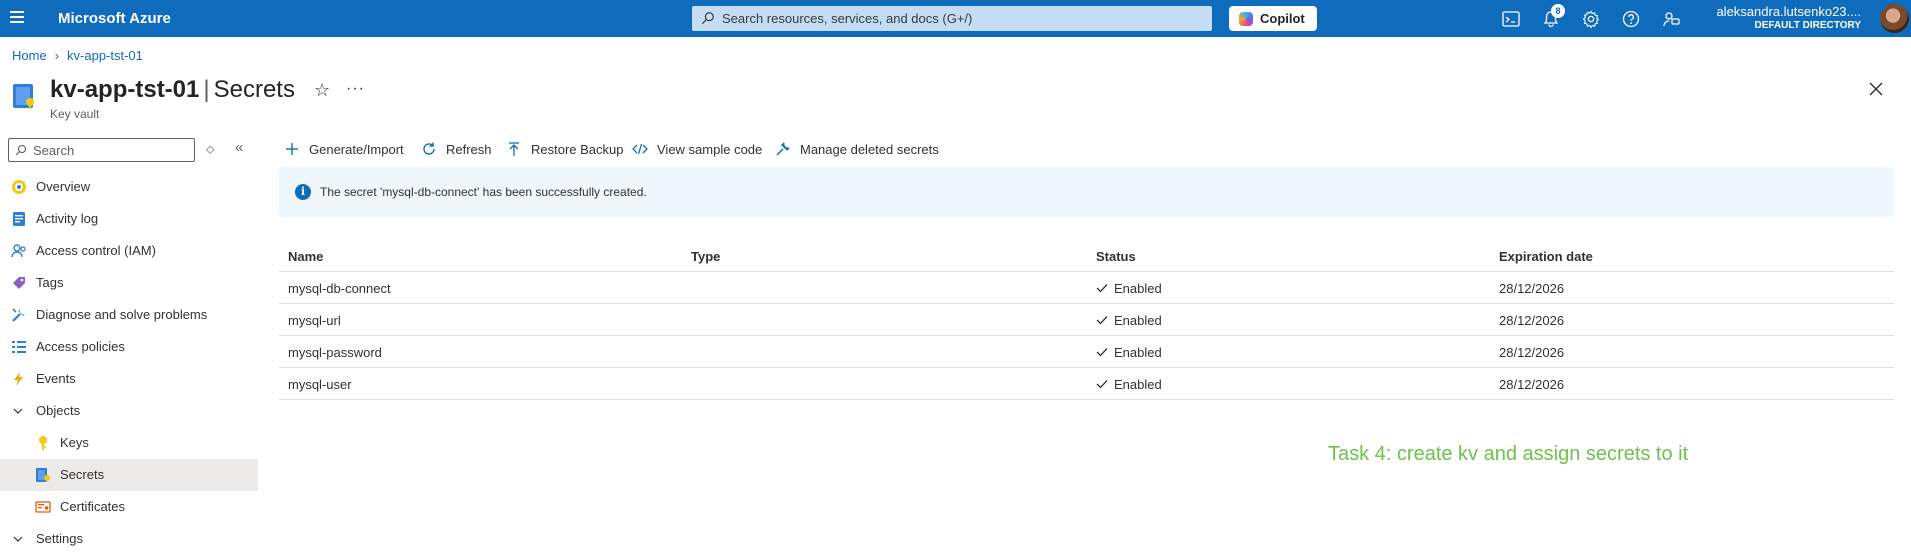 This screenshot has width=1911, height=558. I want to click on sidebar-item-iam: Access control (IAM), so click(129, 251).